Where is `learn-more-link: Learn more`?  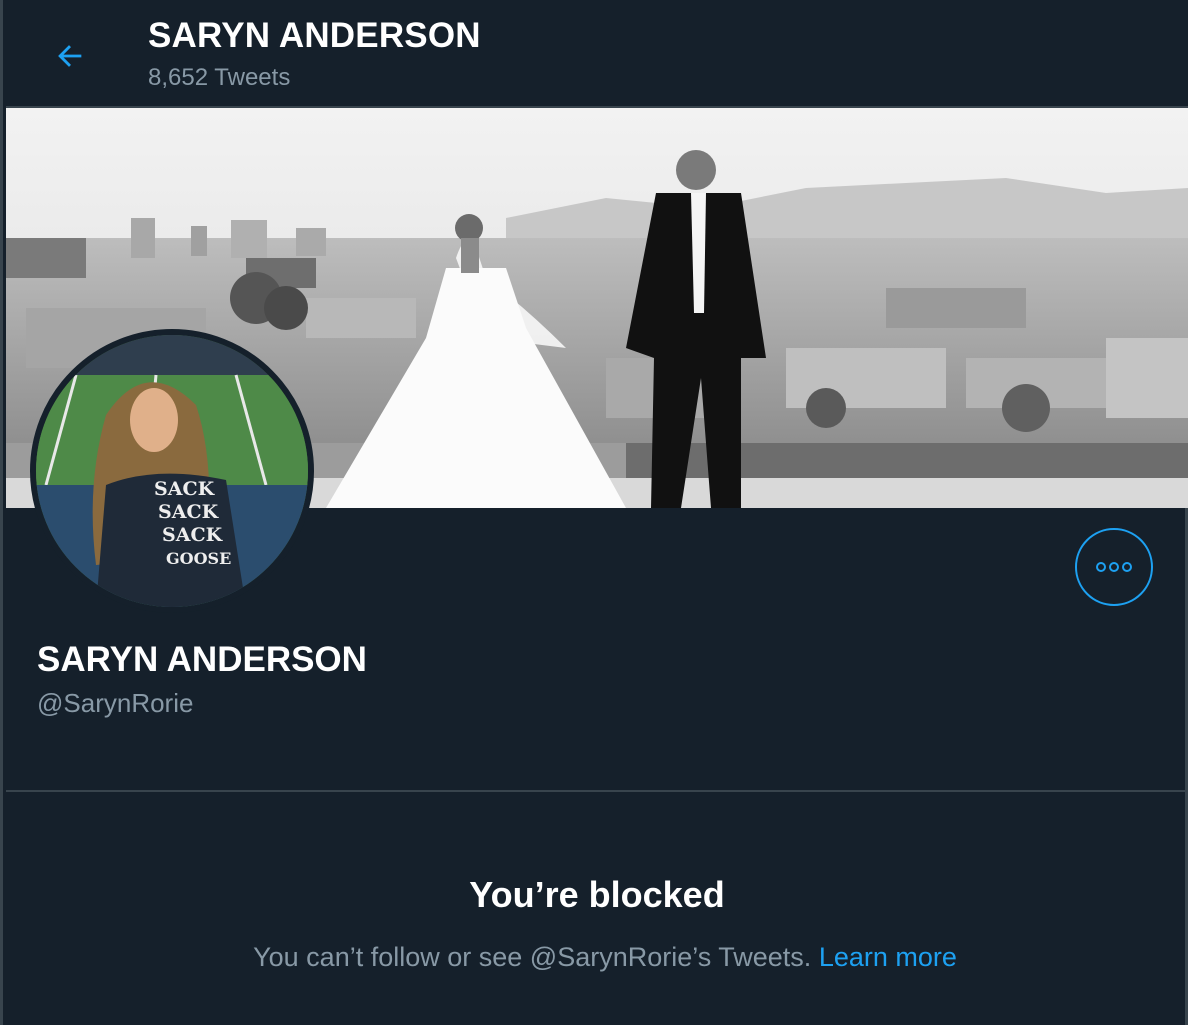
learn-more-link: Learn more is located at coordinates (888, 957).